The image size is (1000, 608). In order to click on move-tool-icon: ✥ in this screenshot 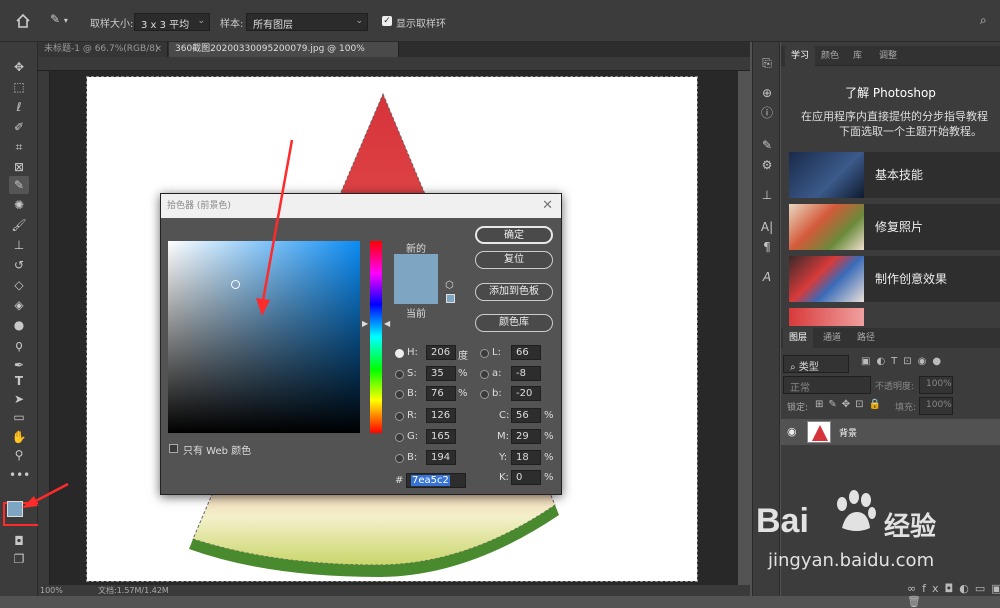, I will do `click(19, 67)`.